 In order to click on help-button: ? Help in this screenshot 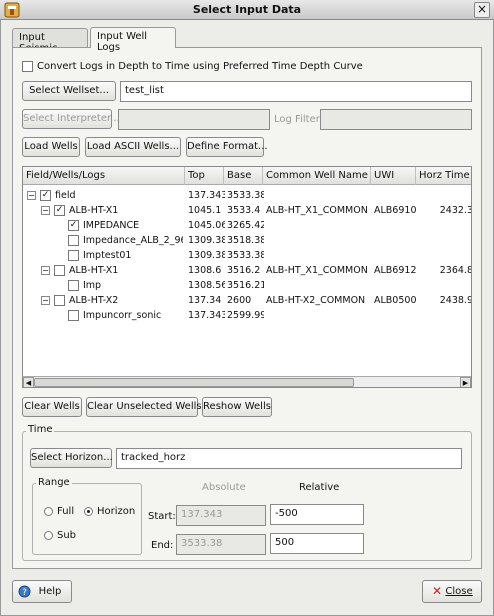, I will do `click(42, 591)`.